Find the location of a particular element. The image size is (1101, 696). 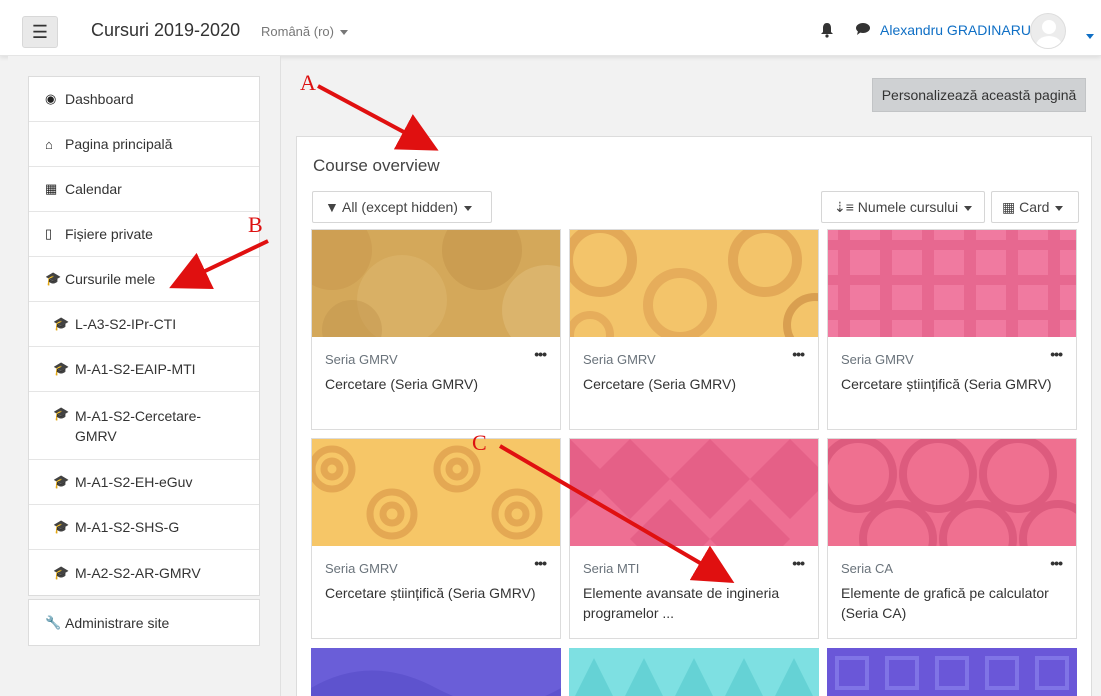

course-pattern-triangles is located at coordinates (694, 672).